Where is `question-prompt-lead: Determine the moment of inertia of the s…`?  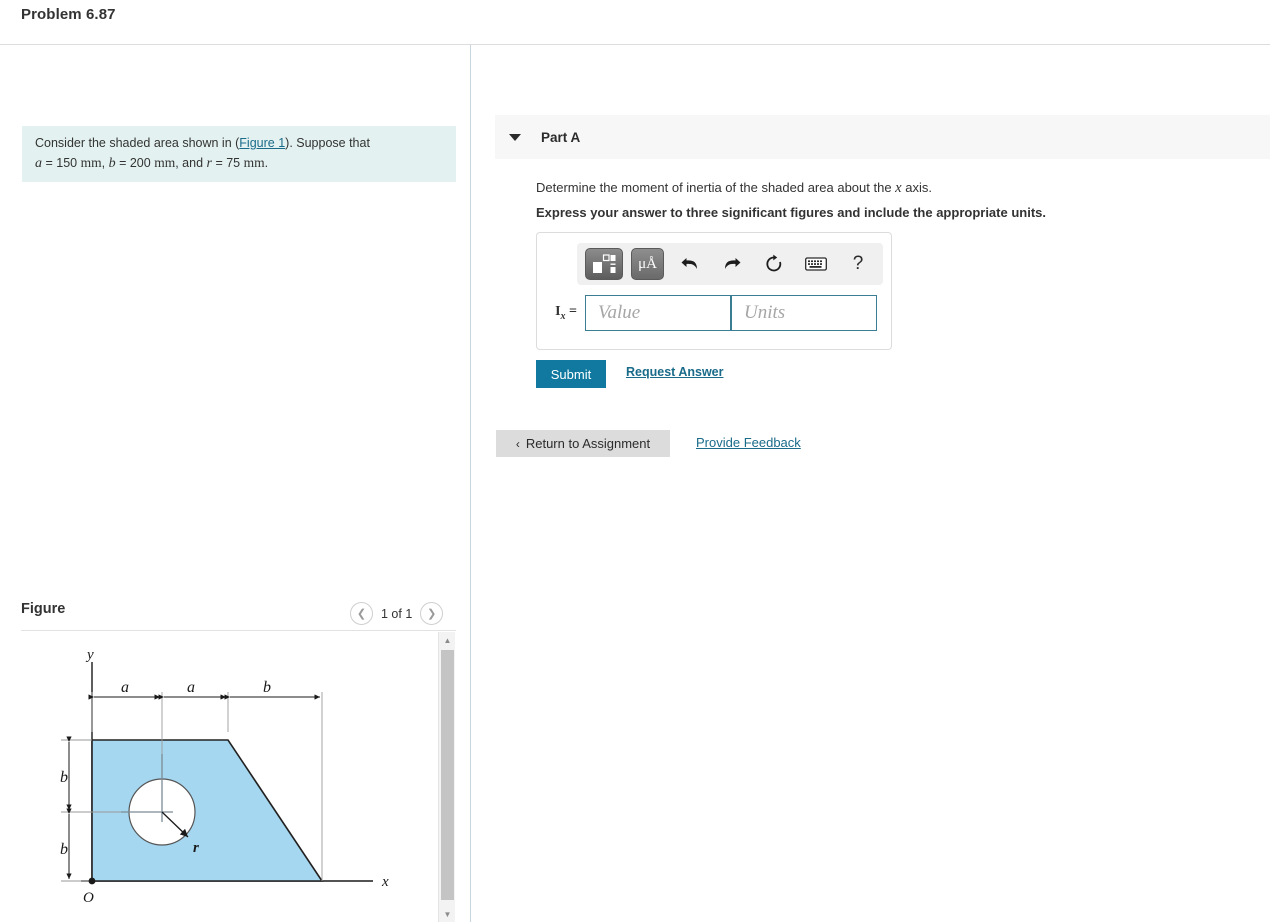 question-prompt-lead: Determine the moment of inertia of the s… is located at coordinates (716, 187).